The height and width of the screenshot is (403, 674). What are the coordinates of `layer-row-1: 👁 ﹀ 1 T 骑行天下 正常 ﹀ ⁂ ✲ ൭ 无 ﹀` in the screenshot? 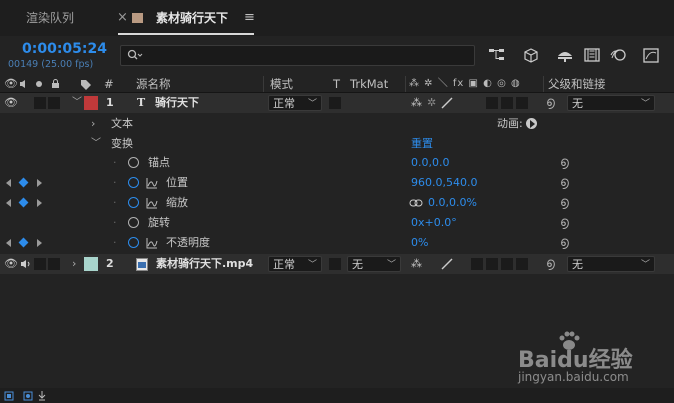 It's located at (337, 103).